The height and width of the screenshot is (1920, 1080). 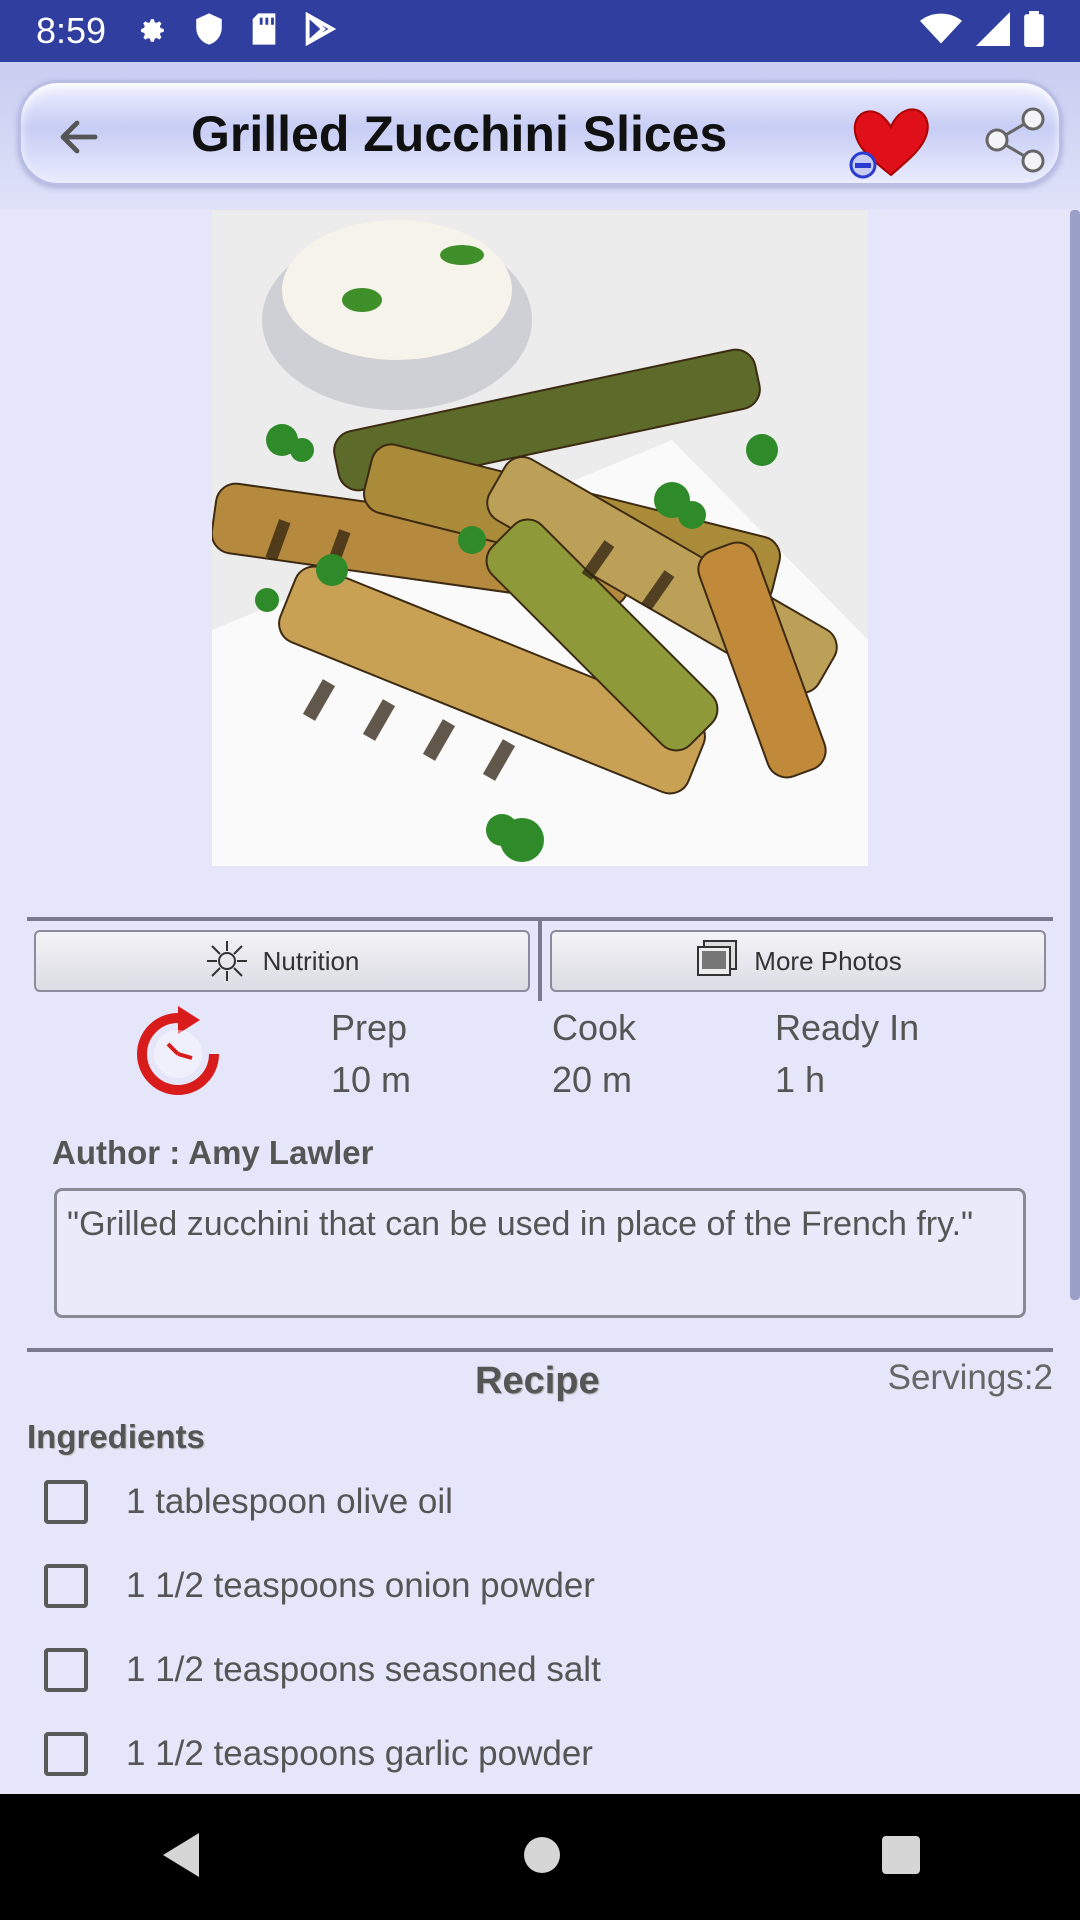 I want to click on ingredient-row: 1 1/2 teaspoons garlic powder, so click(x=318, y=1754).